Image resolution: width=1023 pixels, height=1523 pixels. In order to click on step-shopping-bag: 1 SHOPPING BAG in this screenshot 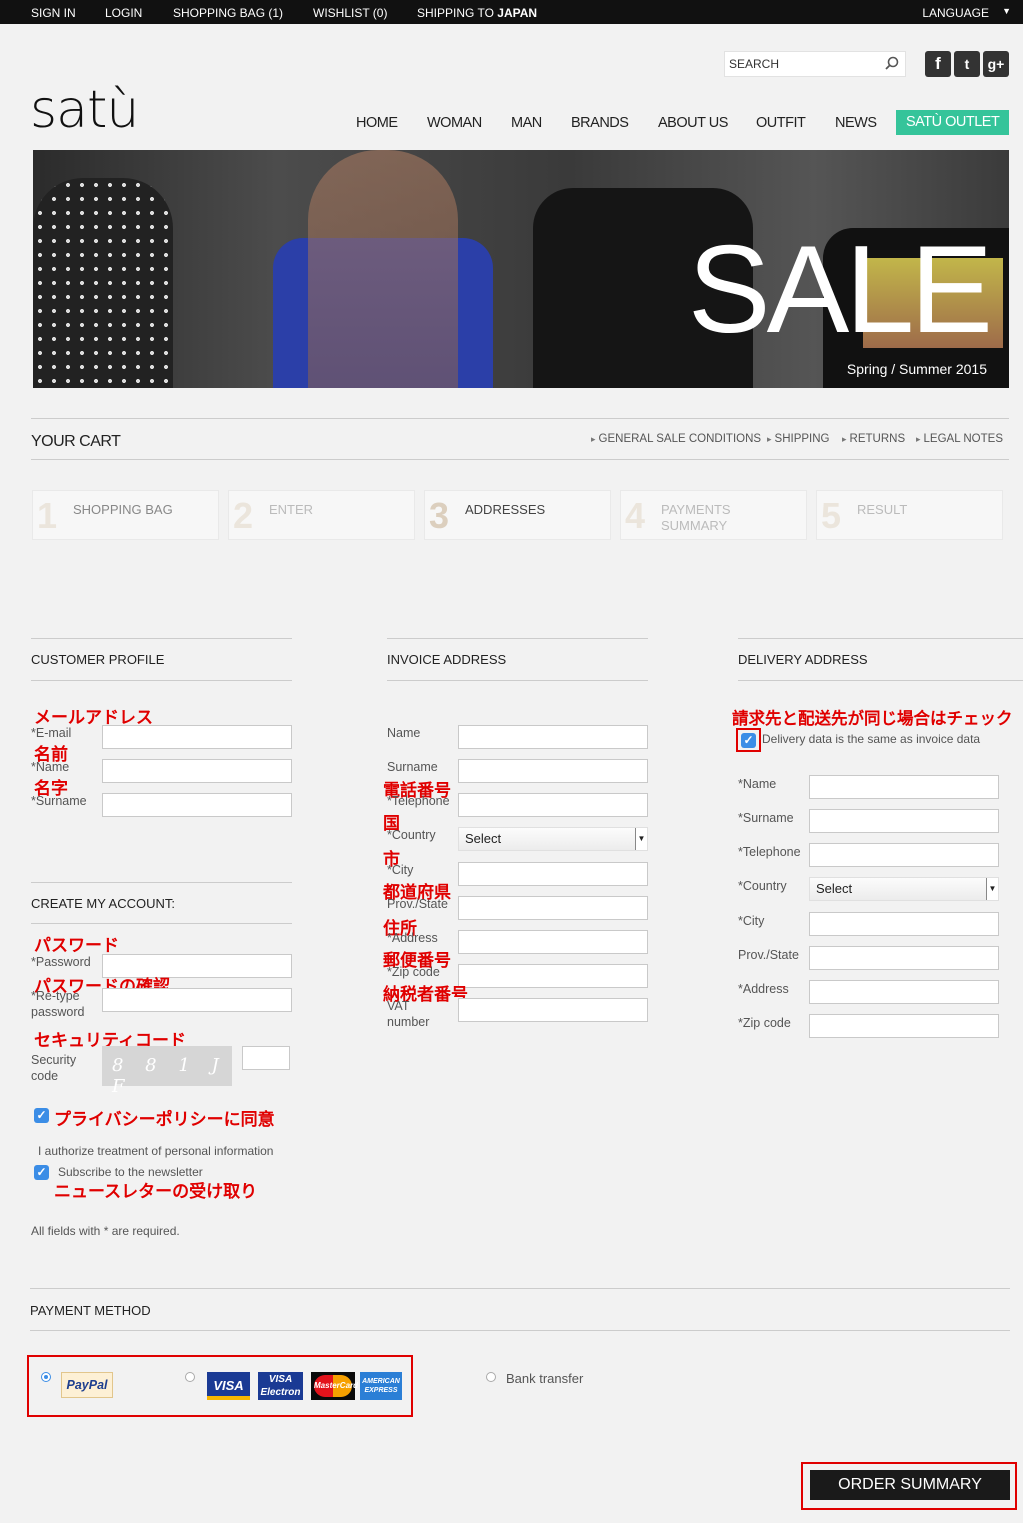, I will do `click(125, 515)`.